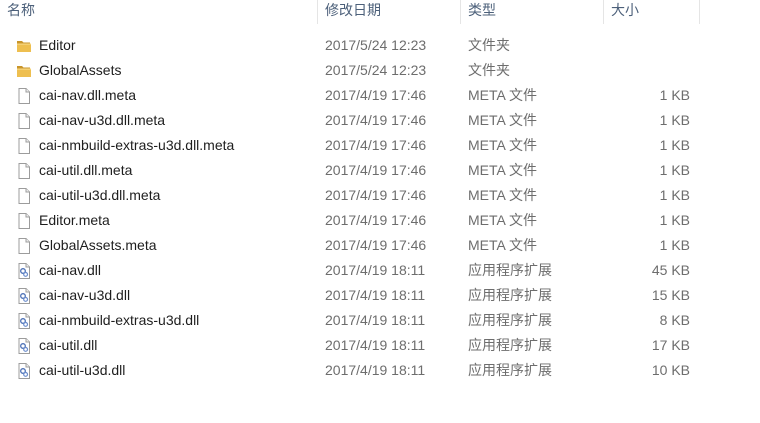 The image size is (760, 423). I want to click on folder-row: GlobalAssets 2017/5/24 12:23 文件夹, so click(350, 70).